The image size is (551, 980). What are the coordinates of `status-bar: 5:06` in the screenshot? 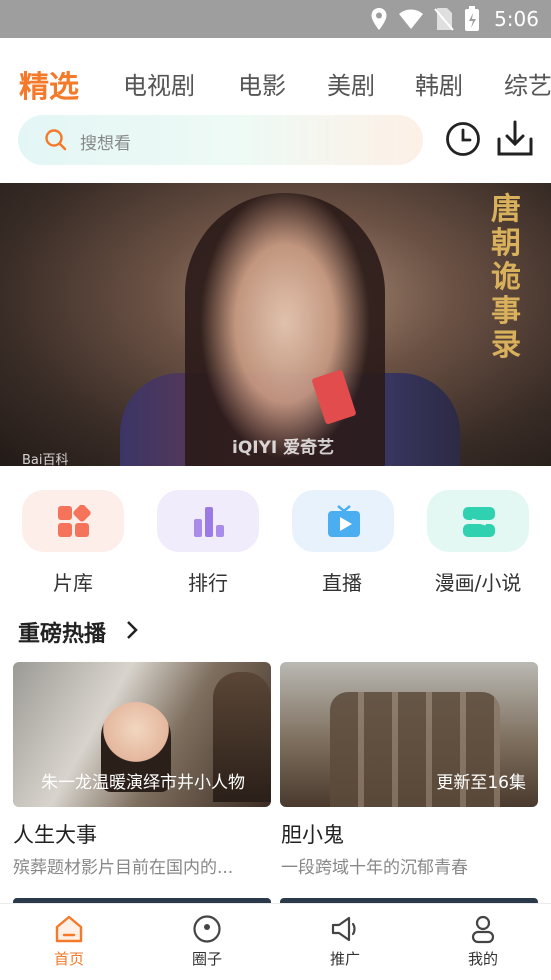 It's located at (275, 19).